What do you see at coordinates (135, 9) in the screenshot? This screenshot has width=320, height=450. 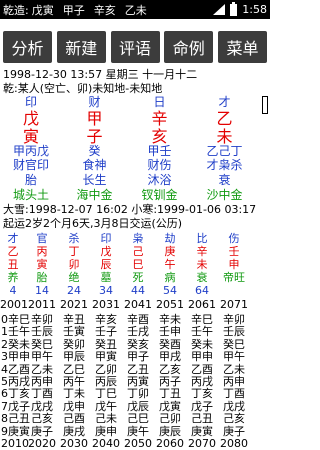 I see `status-bar: 乾造: 戊寅 甲子 辛亥 乙未 1:58` at bounding box center [135, 9].